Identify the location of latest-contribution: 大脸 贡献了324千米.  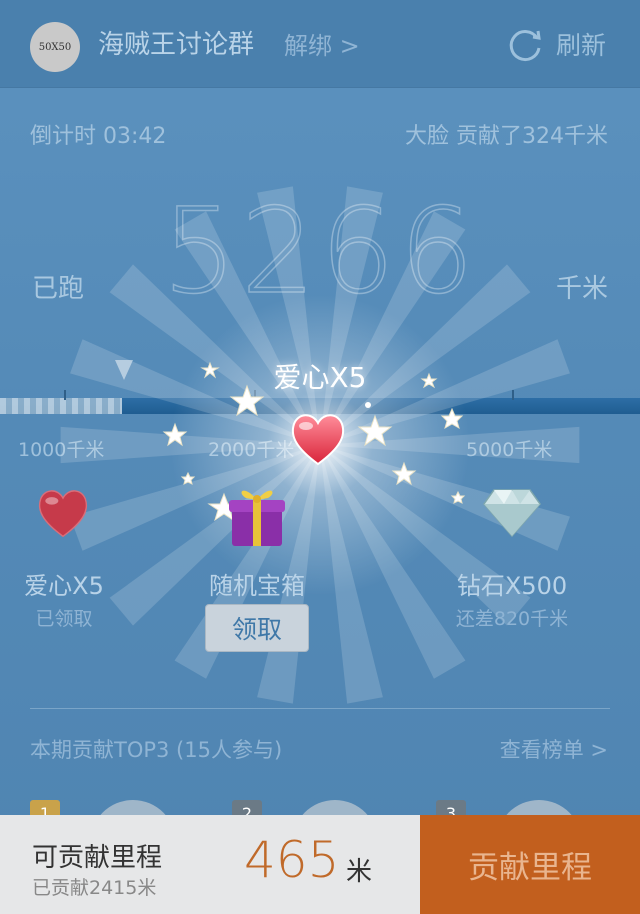
(506, 136).